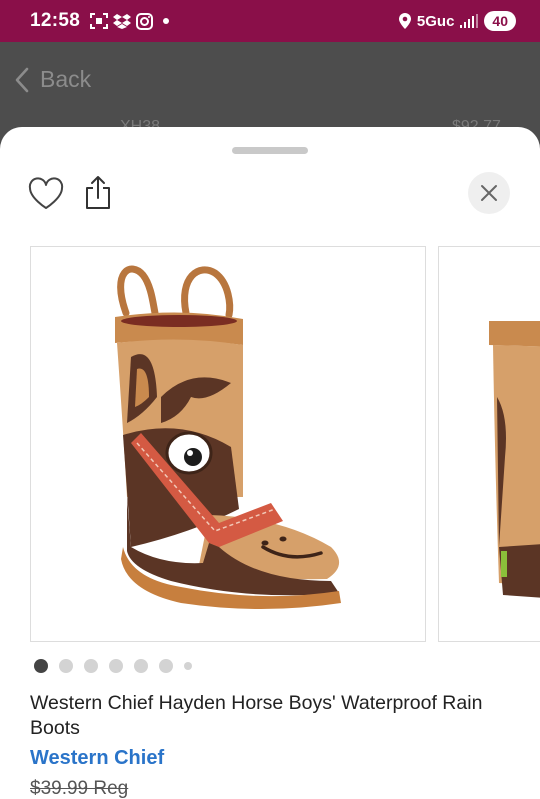  I want to click on signal-icon, so click(469, 21).